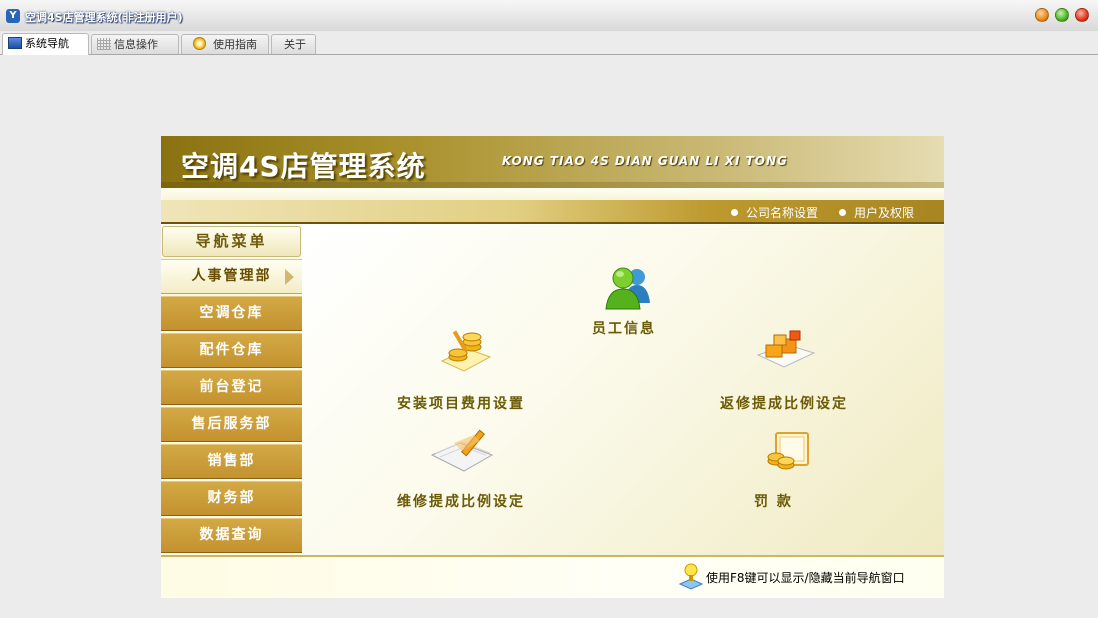 The image size is (1098, 618). I want to click on sidebar-item-front-desk: 前台登记, so click(231, 387).